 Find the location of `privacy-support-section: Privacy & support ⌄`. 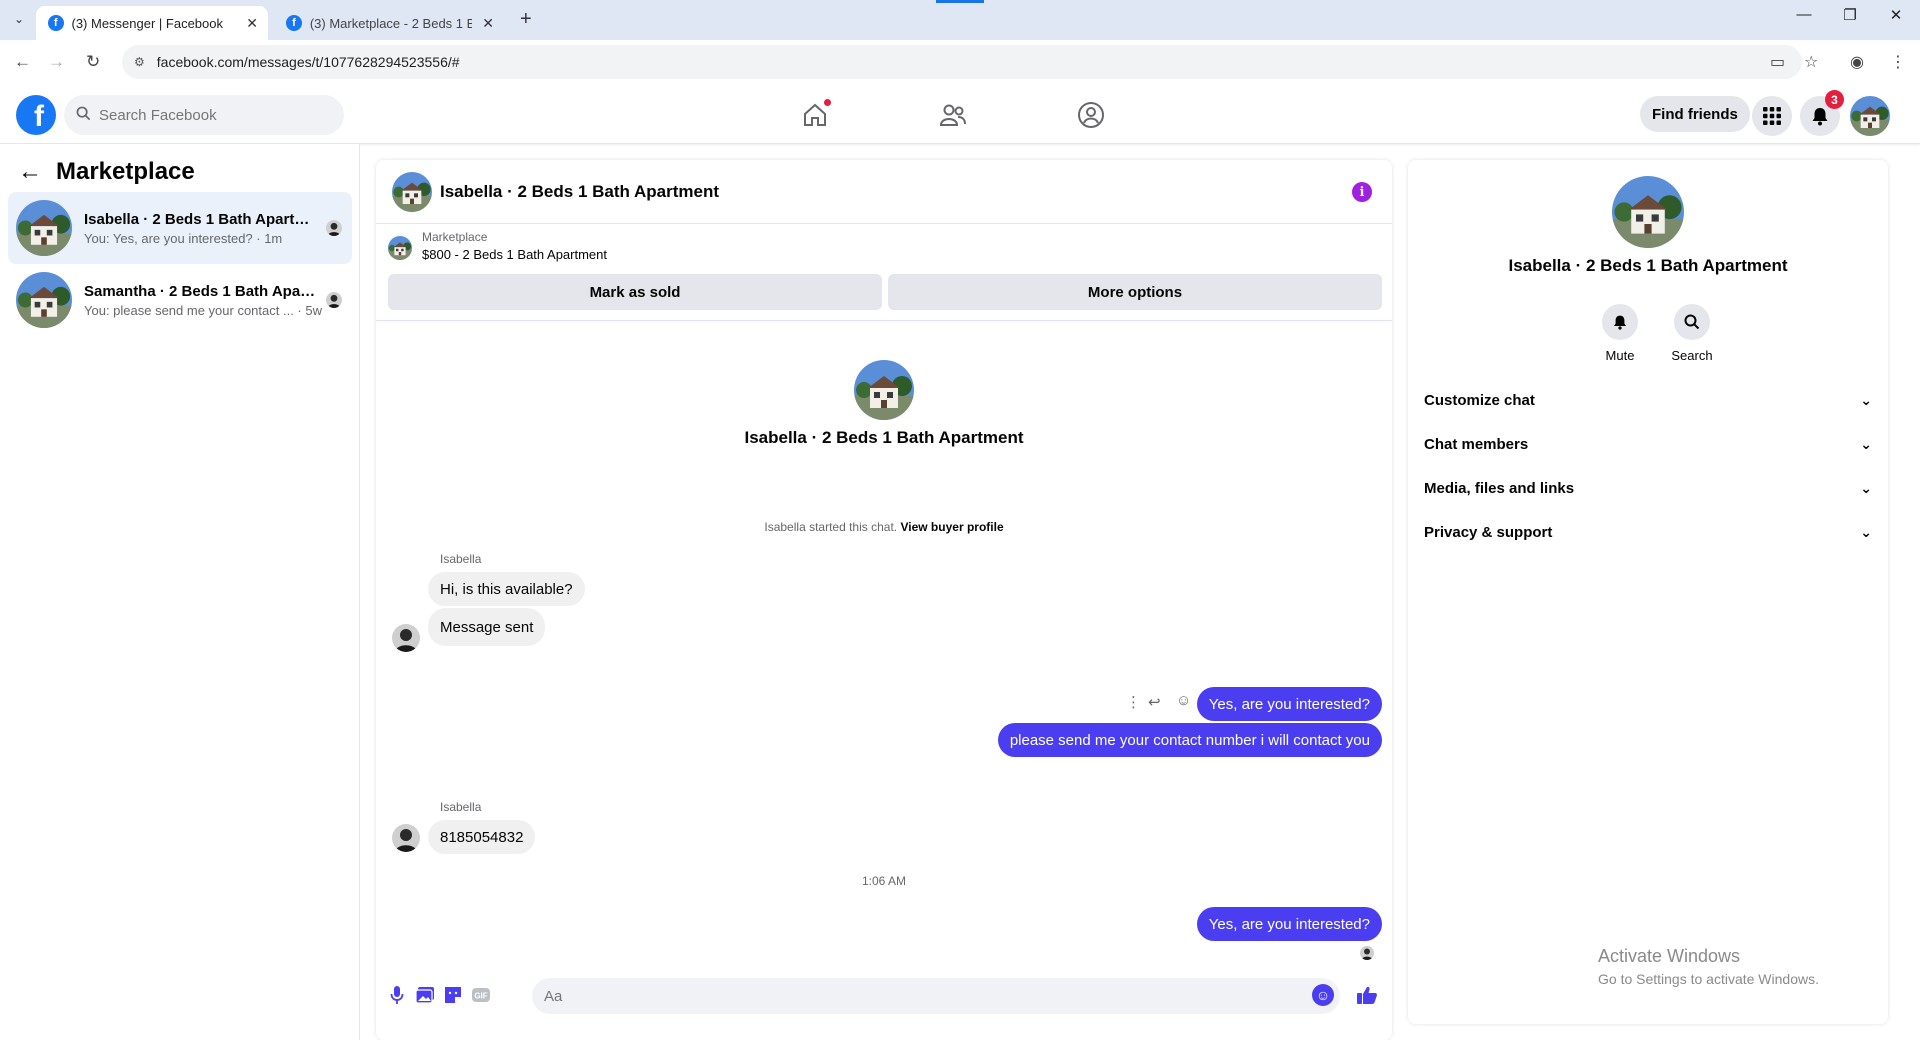

privacy-support-section: Privacy & support ⌄ is located at coordinates (1648, 532).